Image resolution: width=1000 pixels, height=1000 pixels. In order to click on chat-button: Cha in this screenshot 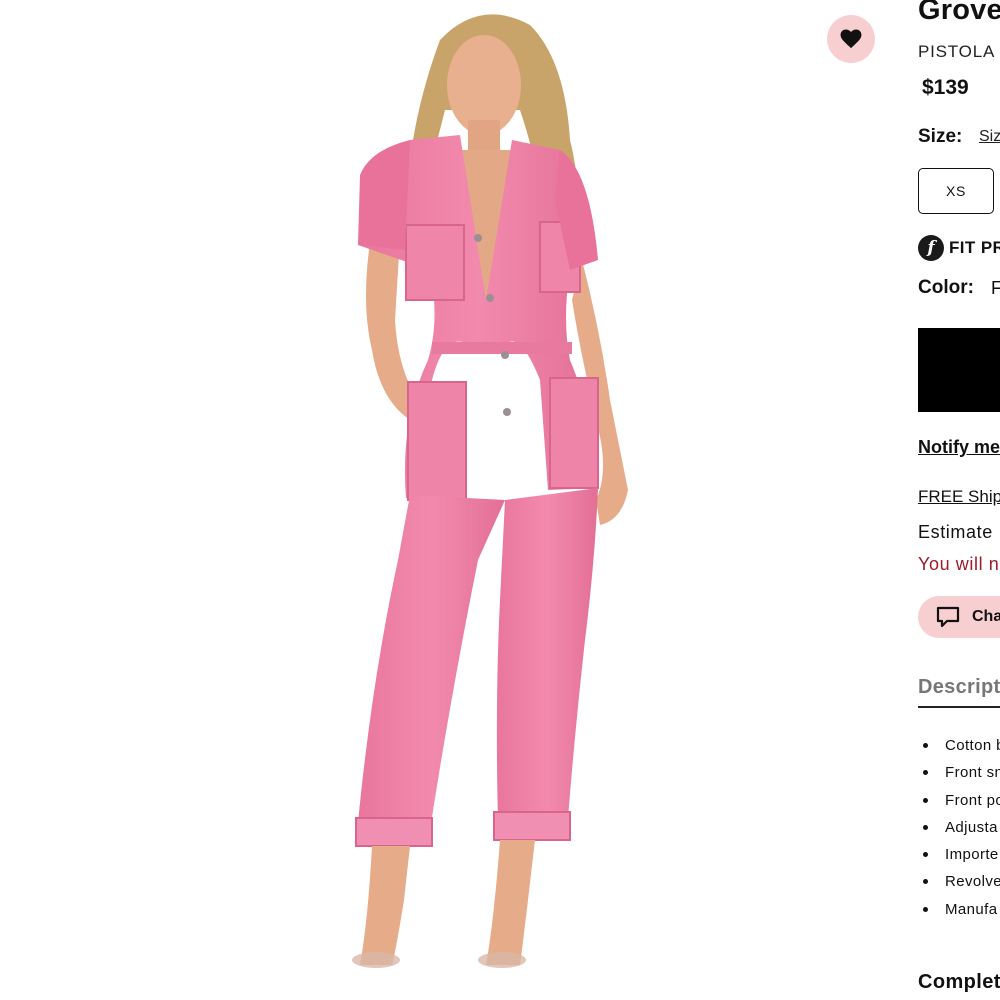, I will do `click(959, 617)`.